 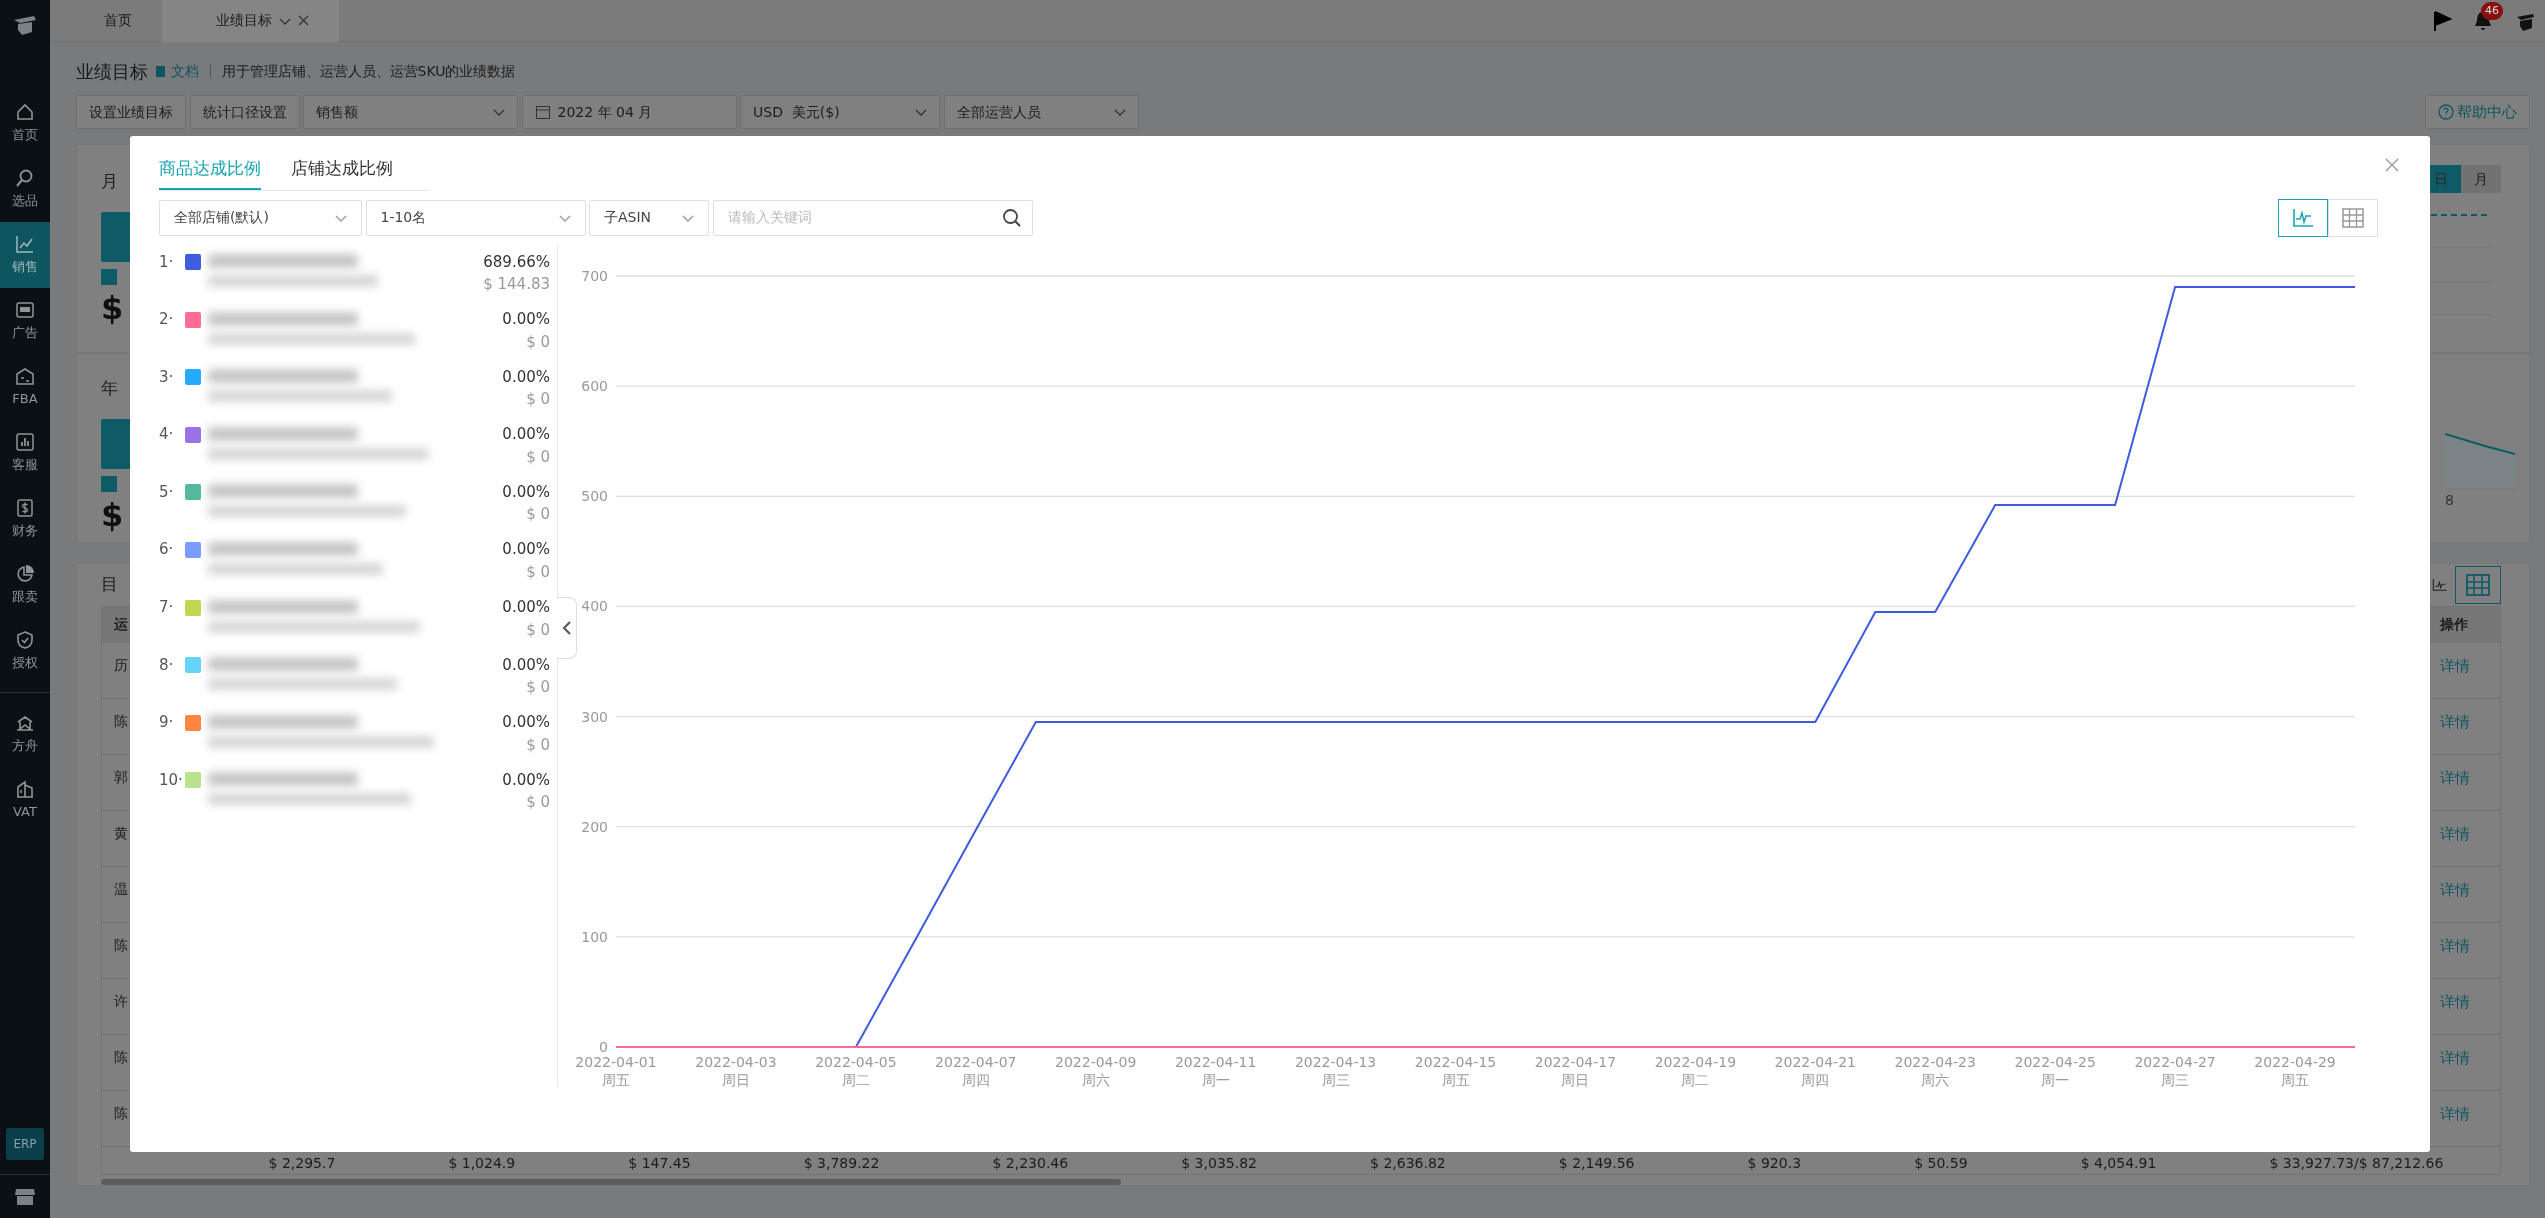 What do you see at coordinates (106, 21) in the screenshot?
I see `tab: 首页` at bounding box center [106, 21].